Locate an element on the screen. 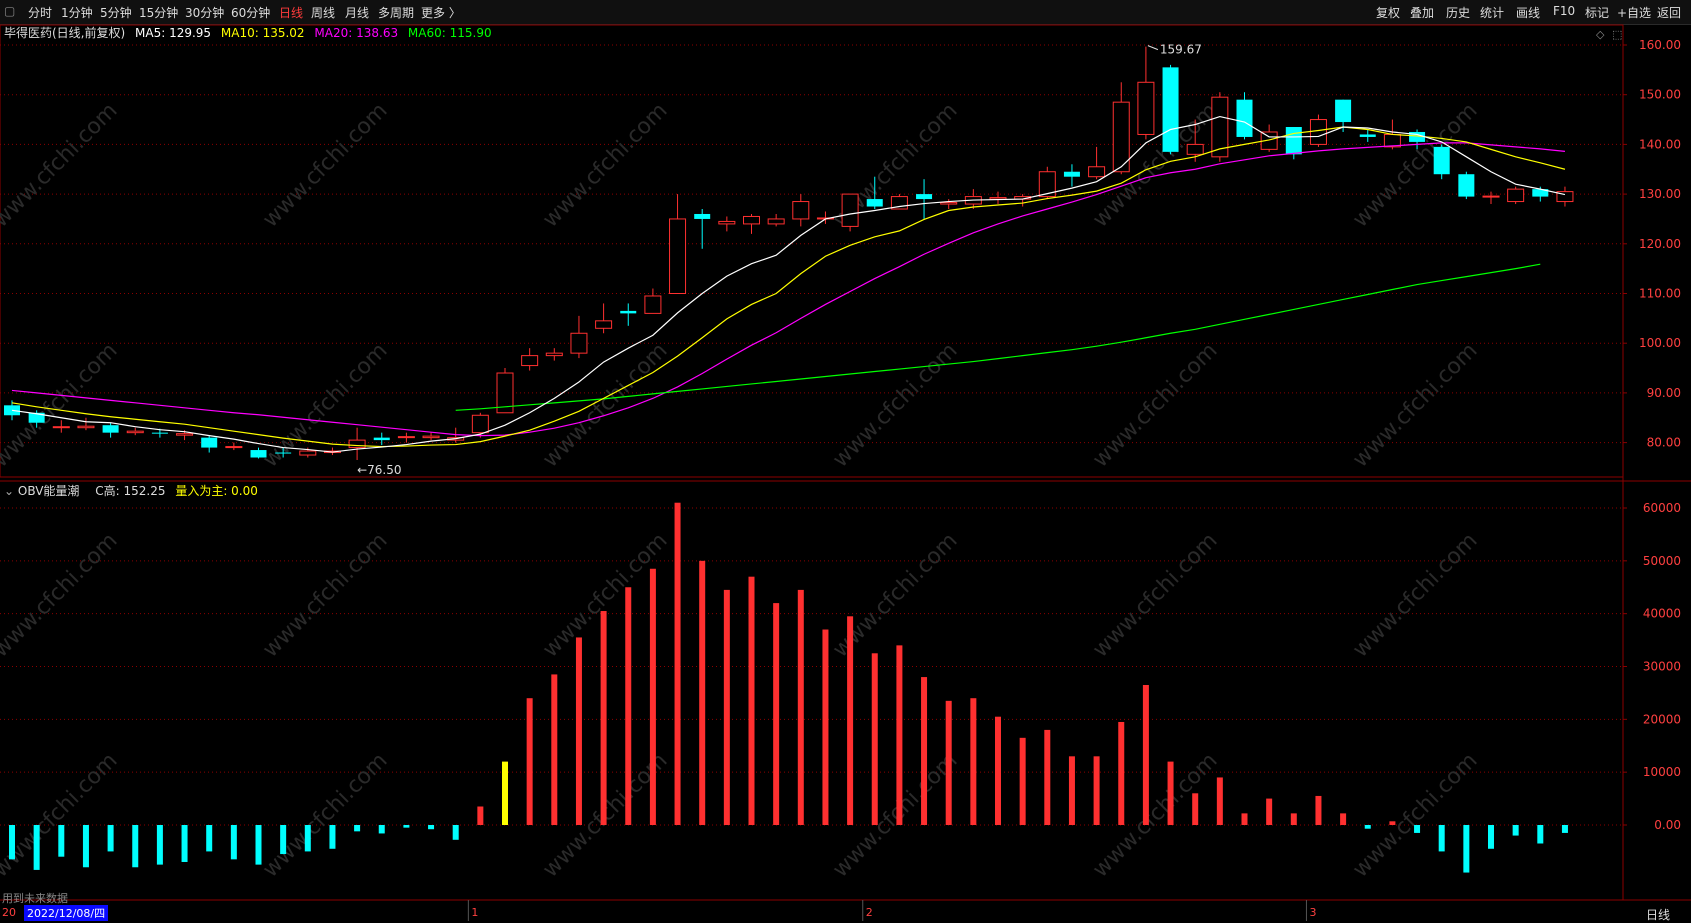 The image size is (1691, 923). price-tick-label: 120.00 is located at coordinates (1660, 244).